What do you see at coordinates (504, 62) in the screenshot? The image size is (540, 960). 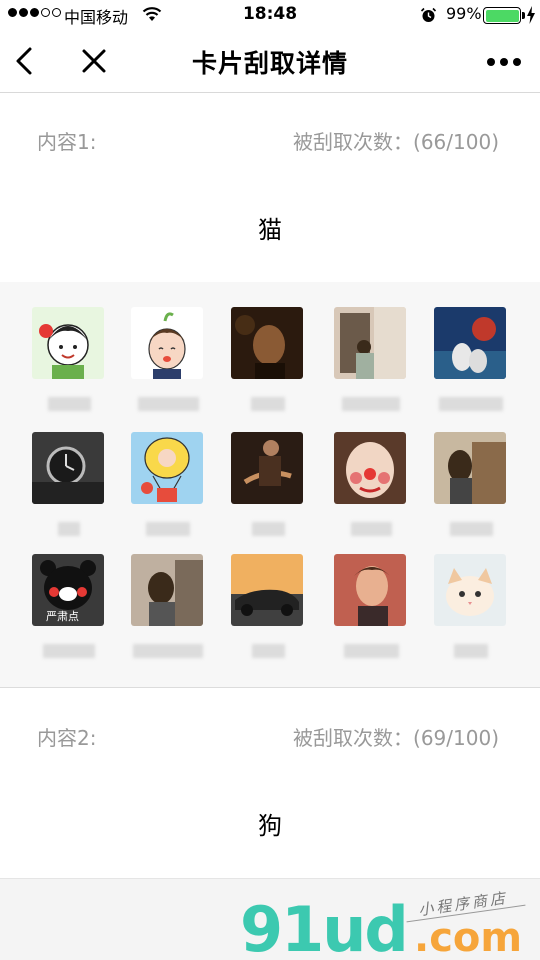 I see `more-dots-icon` at bounding box center [504, 62].